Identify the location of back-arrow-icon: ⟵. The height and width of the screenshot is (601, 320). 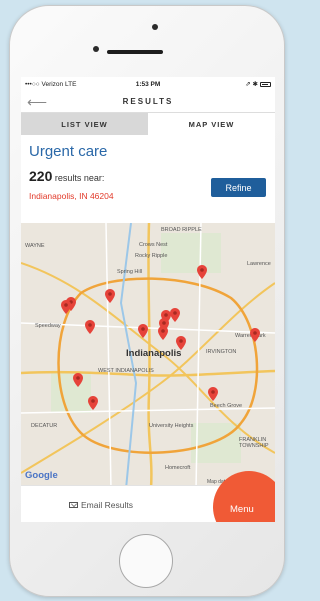
(37, 102).